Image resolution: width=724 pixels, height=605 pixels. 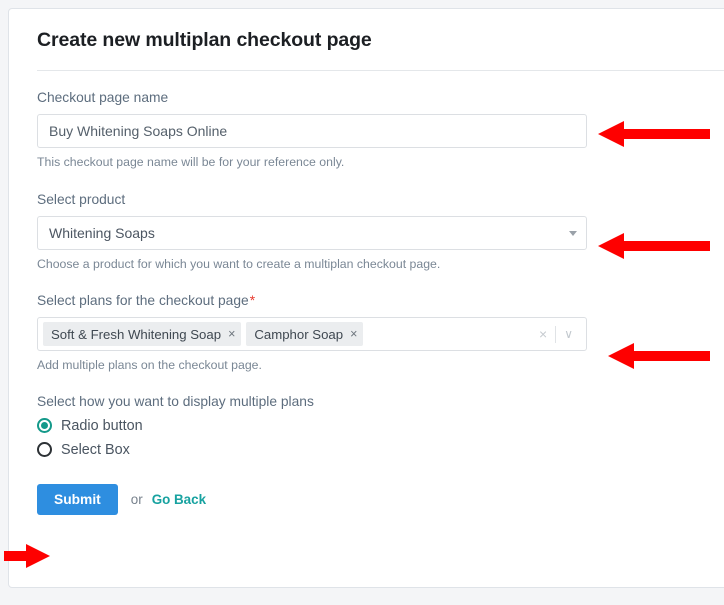 What do you see at coordinates (380, 301) in the screenshot?
I see `select-plans-label: Select plans for the checkout page*` at bounding box center [380, 301].